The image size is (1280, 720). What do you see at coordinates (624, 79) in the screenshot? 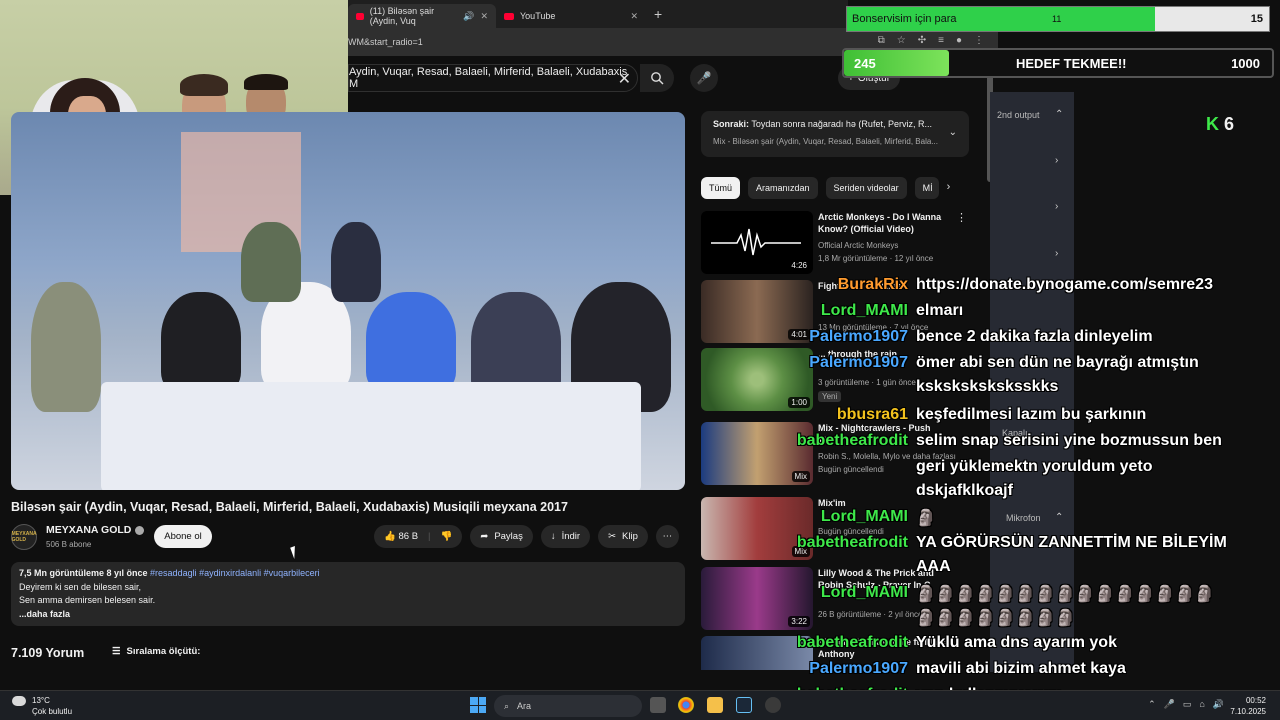
I see `clear-search-icon: ✕` at bounding box center [624, 79].